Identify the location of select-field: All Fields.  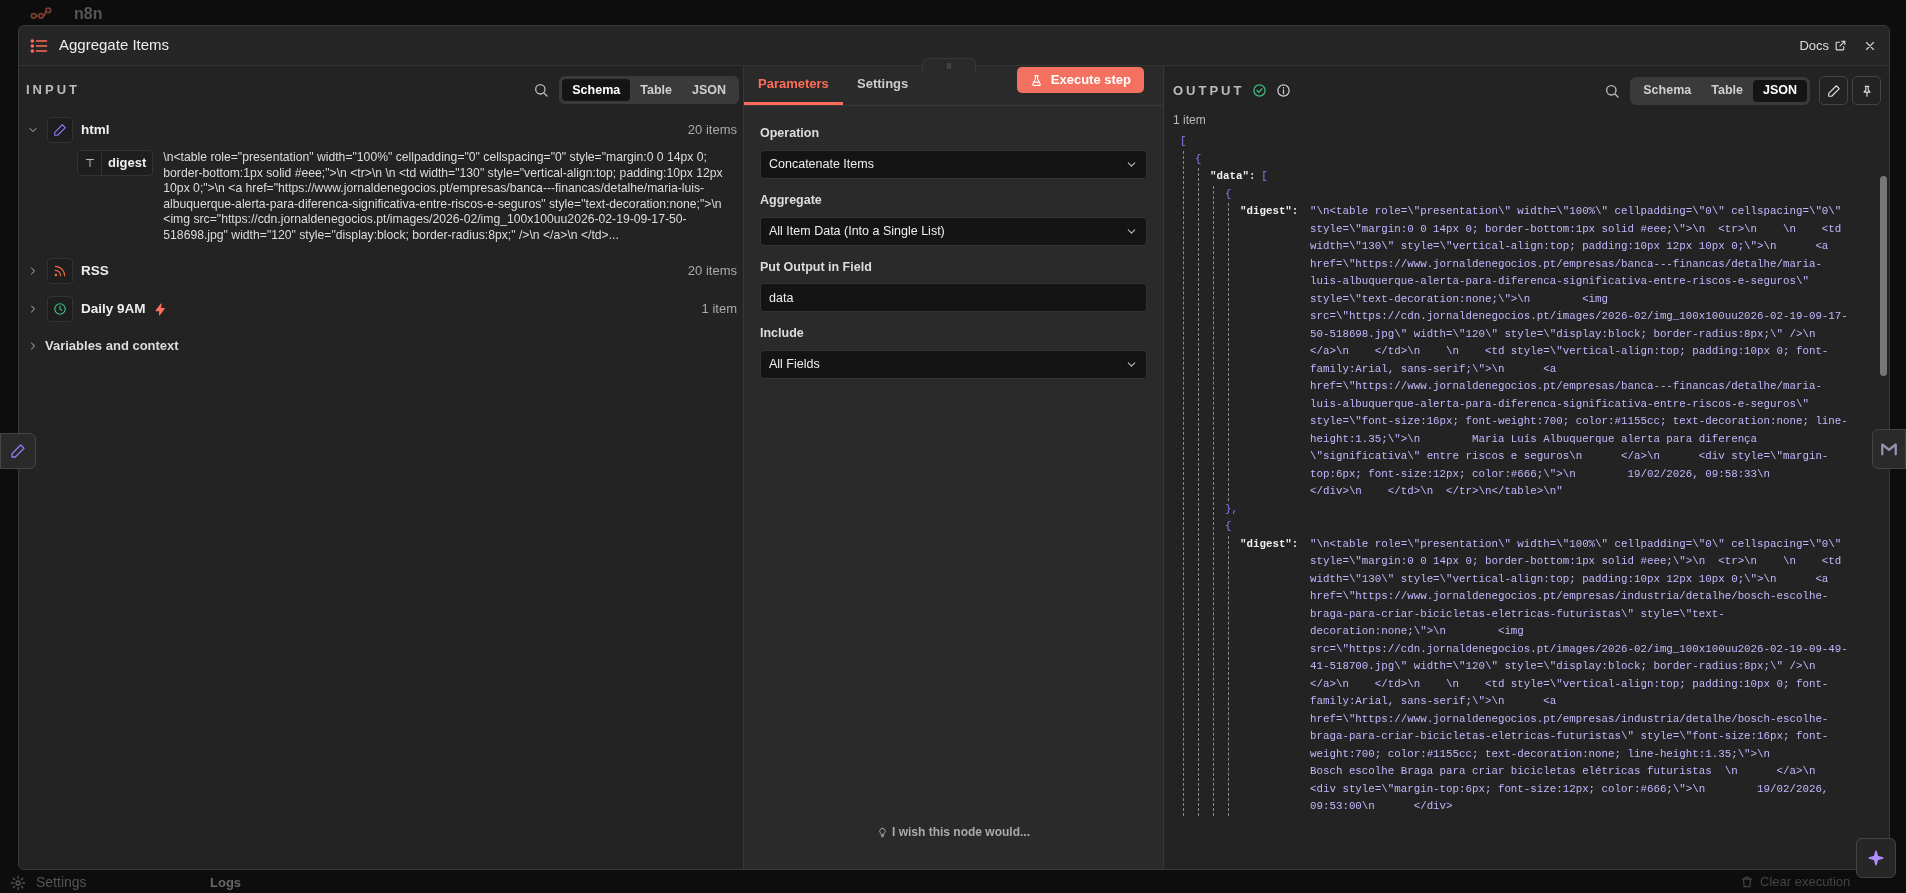
(953, 364).